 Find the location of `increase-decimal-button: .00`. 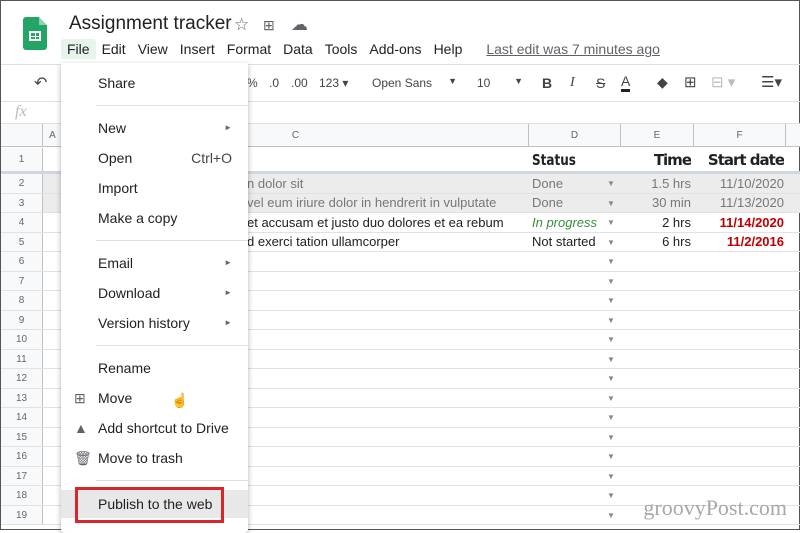

increase-decimal-button: .00 is located at coordinates (299, 83).